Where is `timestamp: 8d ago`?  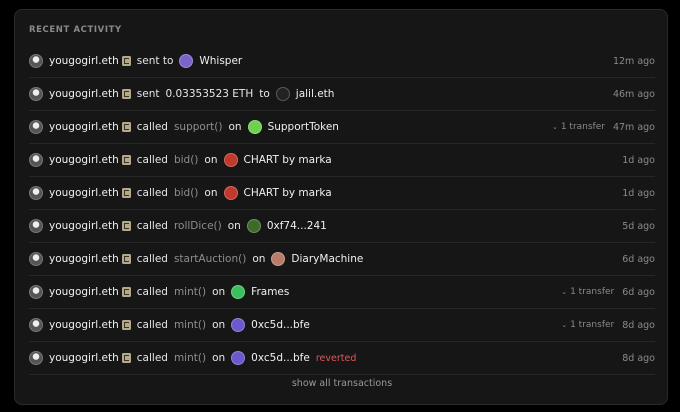
timestamp: 8d ago is located at coordinates (638, 325).